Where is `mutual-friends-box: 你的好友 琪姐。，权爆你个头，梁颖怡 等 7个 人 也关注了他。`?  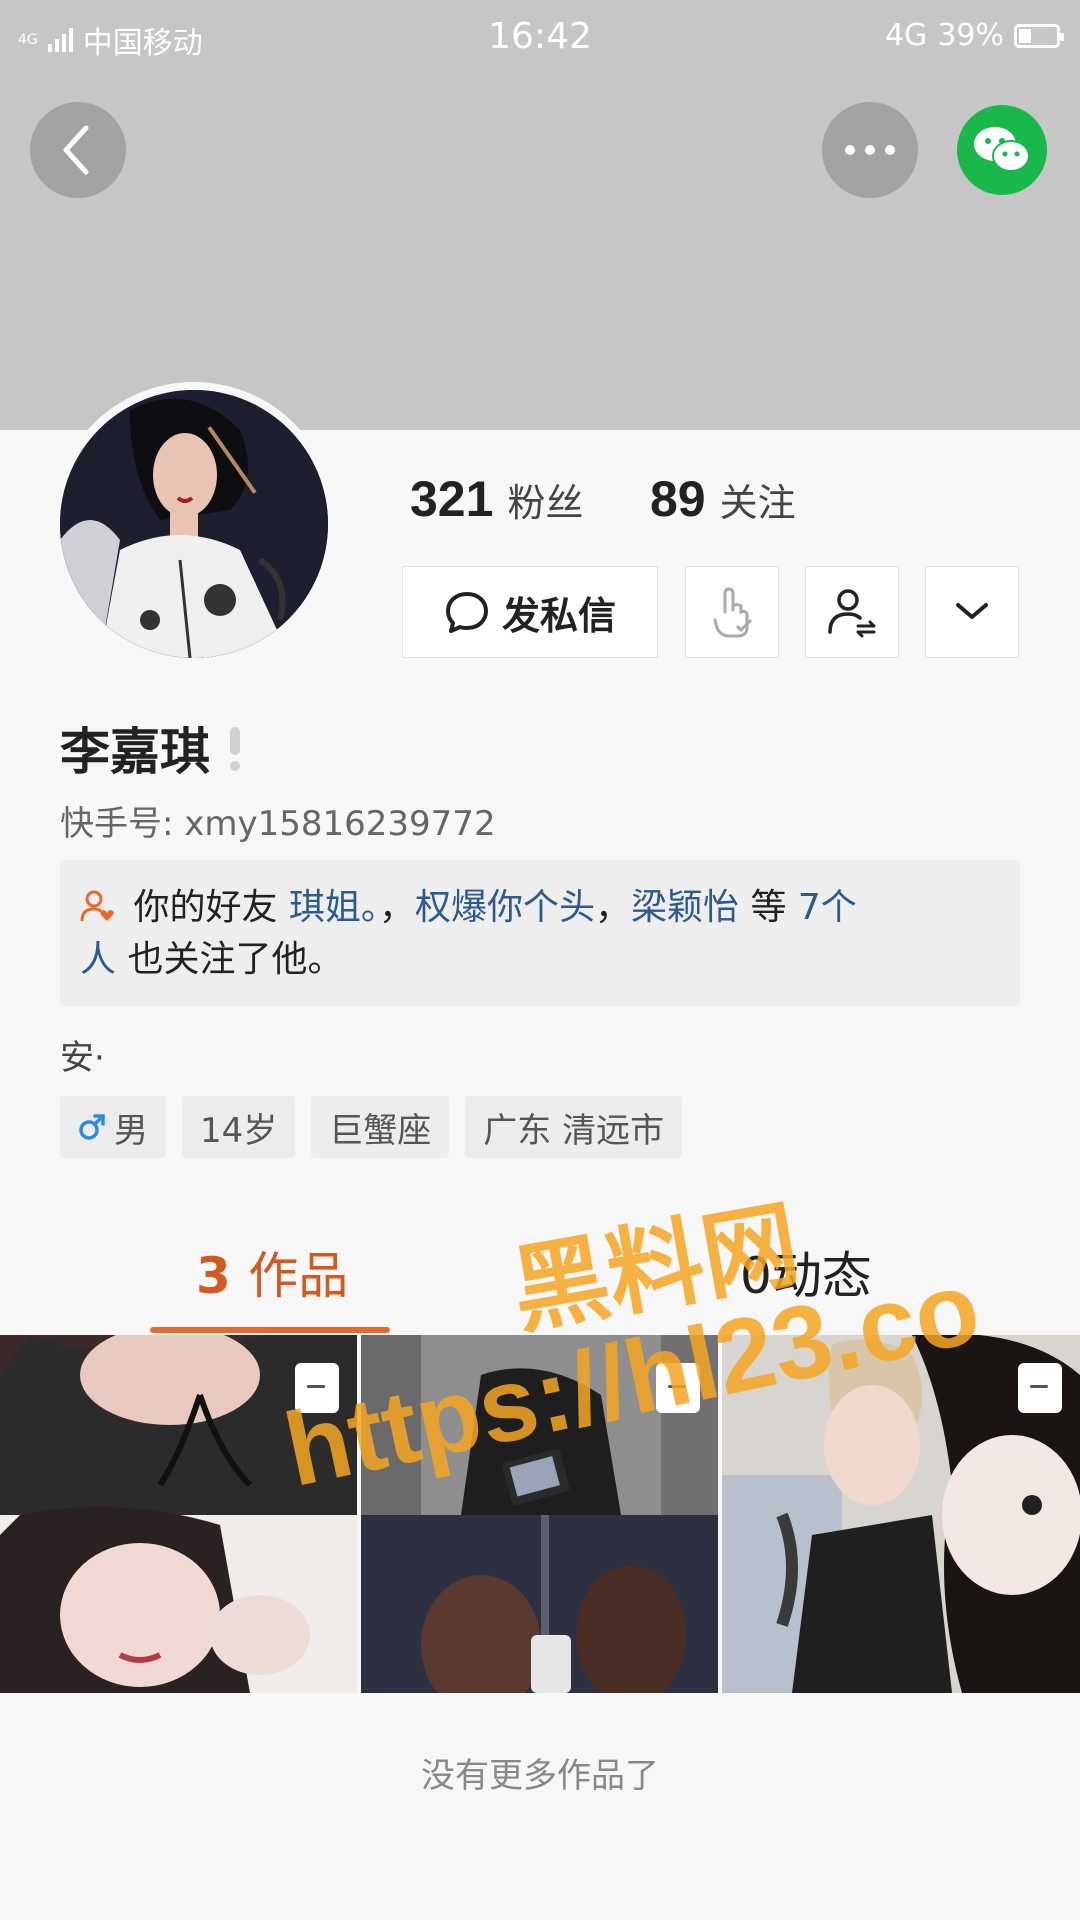
mutual-friends-box: 你的好友 琪姐。，权爆你个头，梁颖怡 等 7个 人 也关注了他。 is located at coordinates (540, 933).